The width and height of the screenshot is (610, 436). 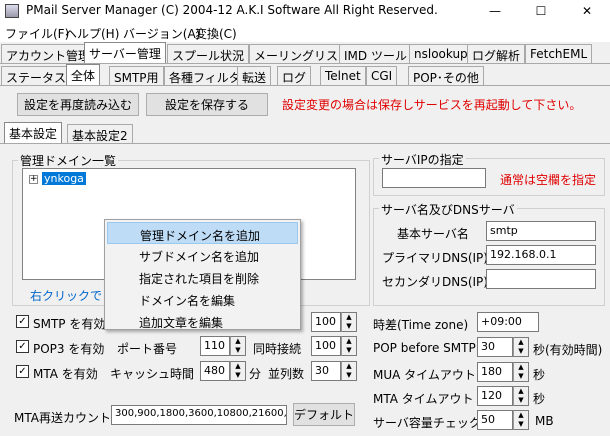 I want to click on parallel-spinner: ▲ ▼, so click(x=349, y=371).